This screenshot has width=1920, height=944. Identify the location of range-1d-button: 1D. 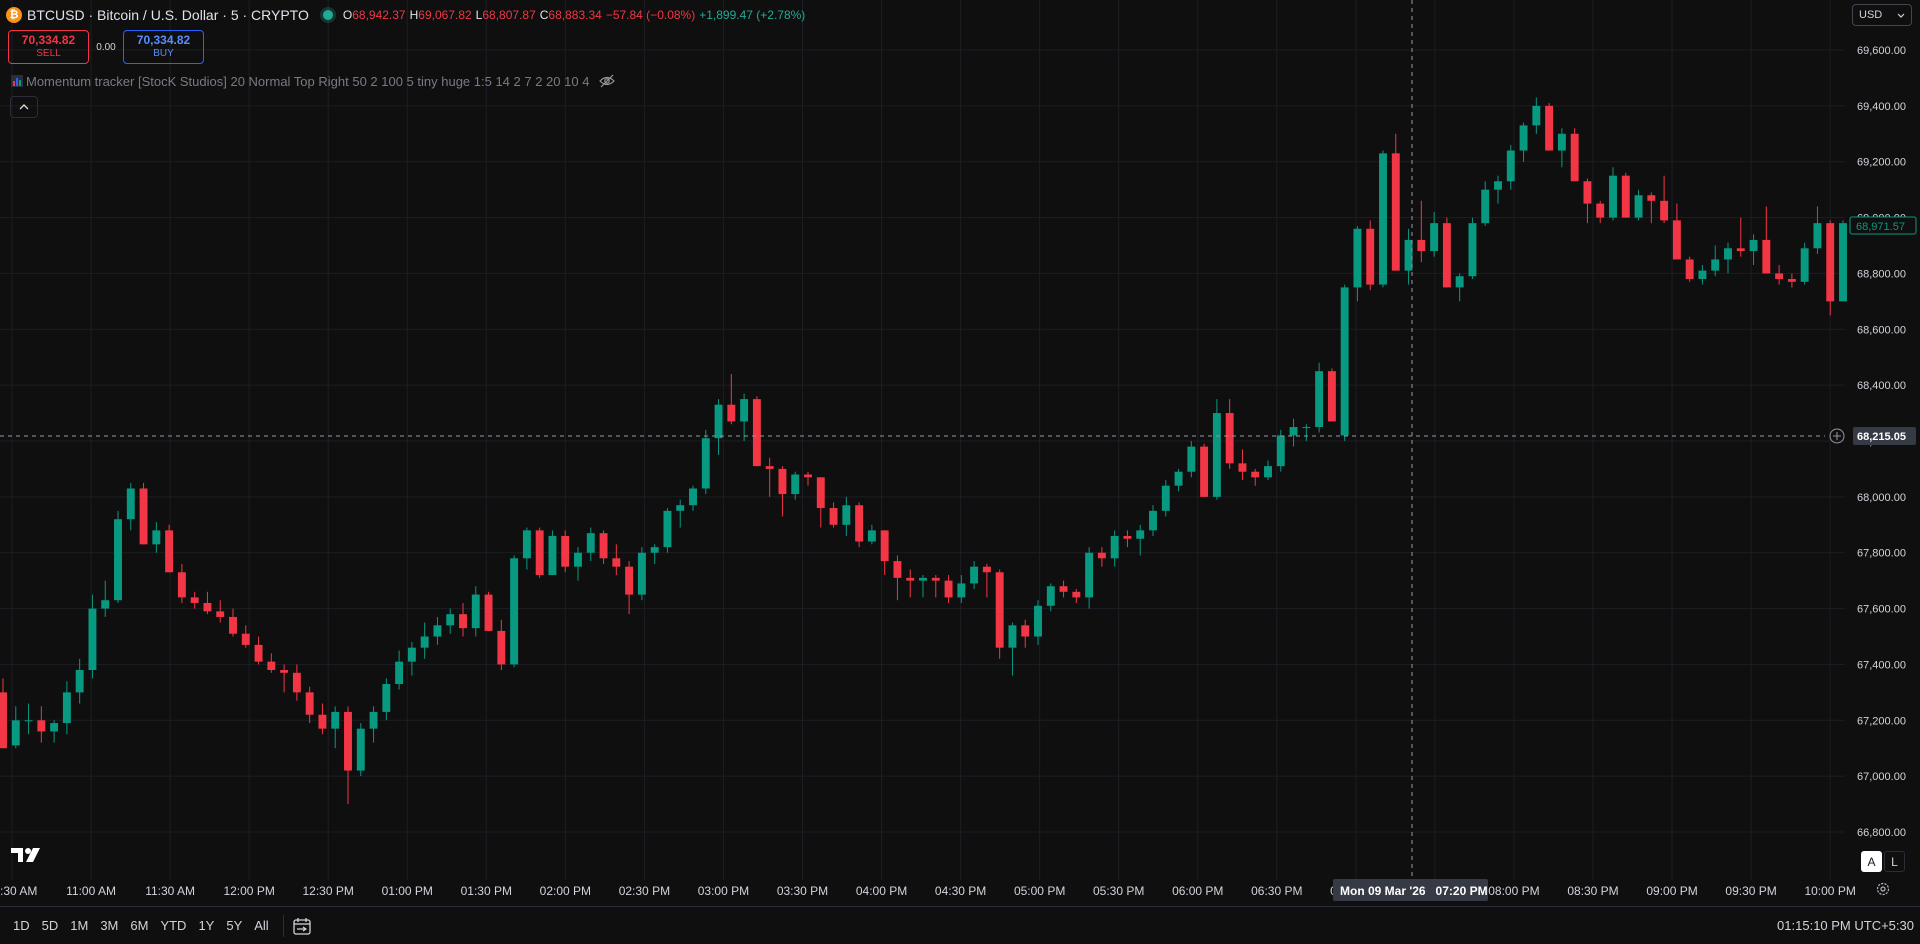
(21, 925).